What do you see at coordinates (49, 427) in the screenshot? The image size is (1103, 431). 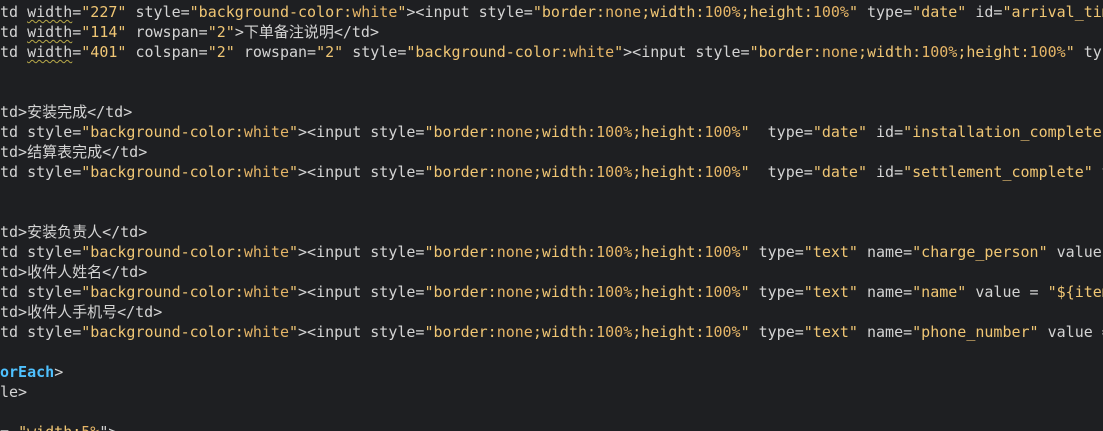 I see `code-token: "width:` at bounding box center [49, 427].